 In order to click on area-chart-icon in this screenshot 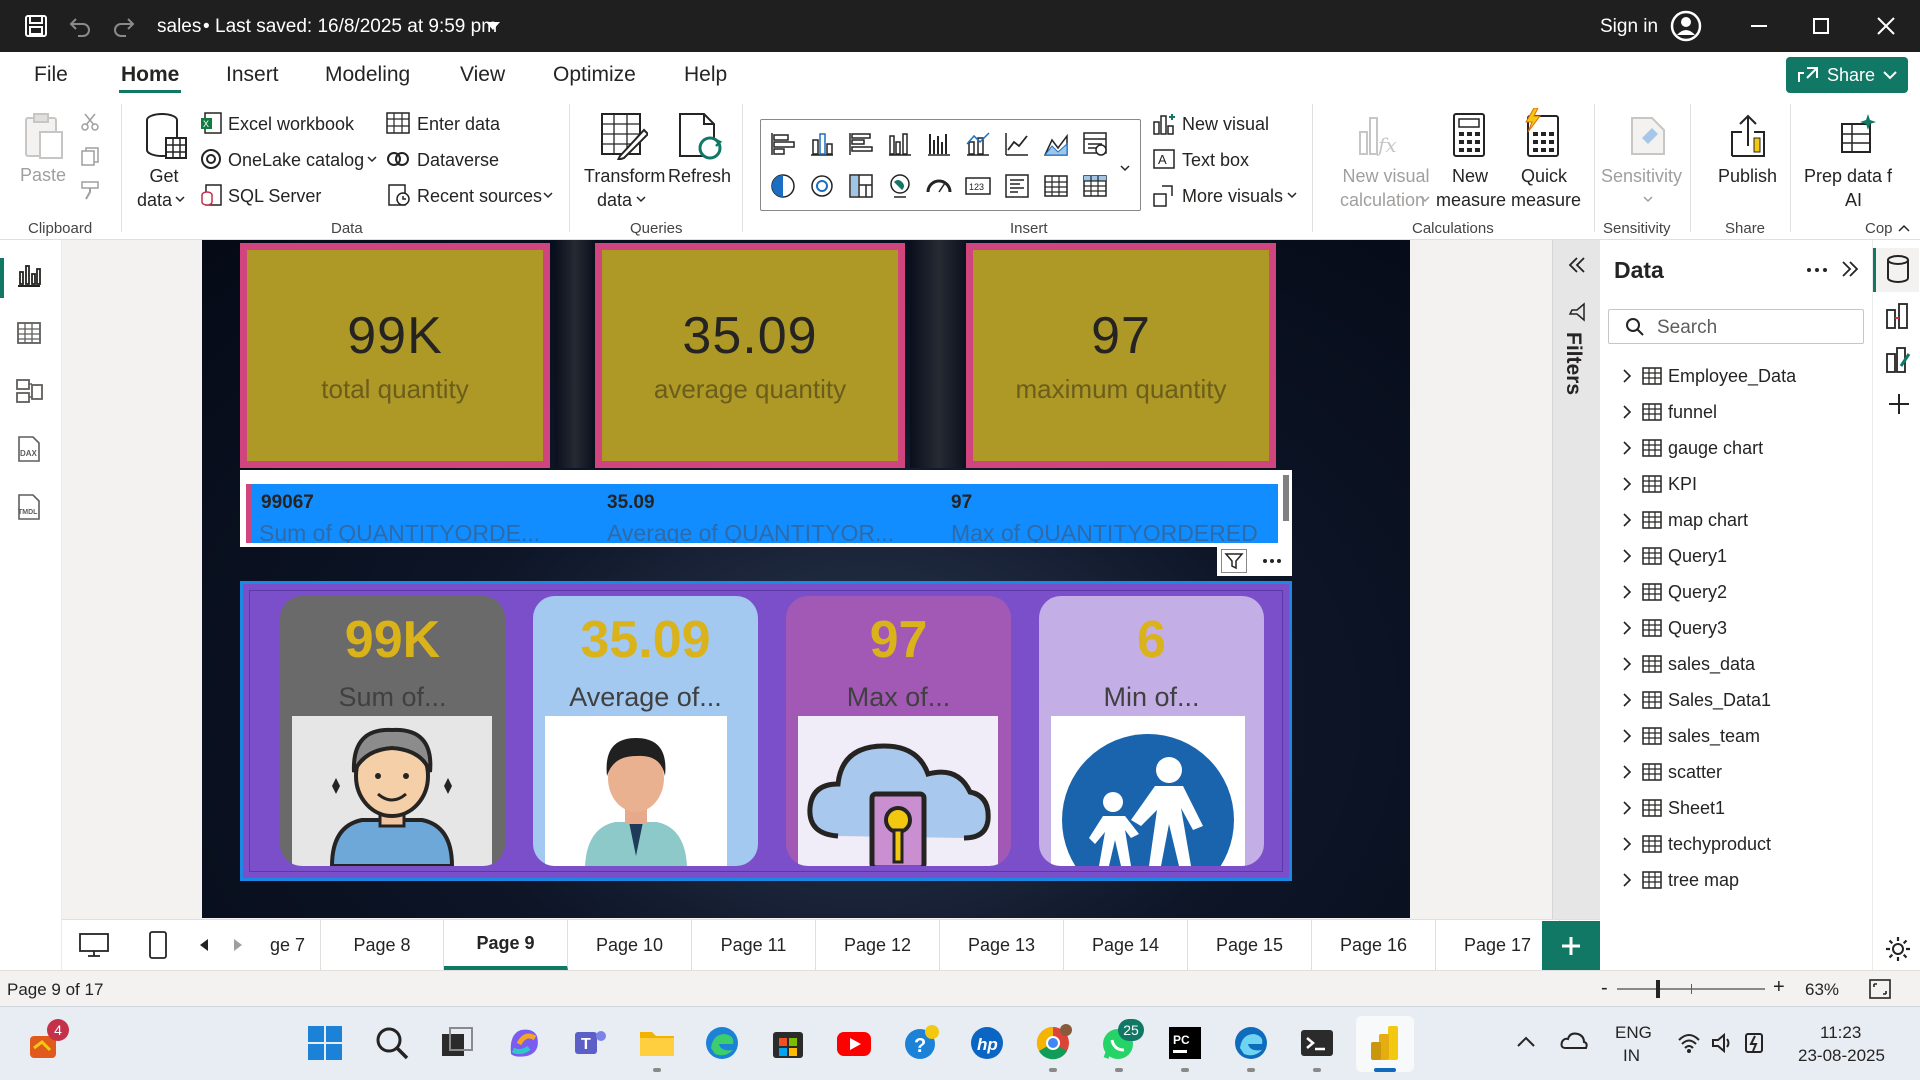, I will do `click(1056, 144)`.